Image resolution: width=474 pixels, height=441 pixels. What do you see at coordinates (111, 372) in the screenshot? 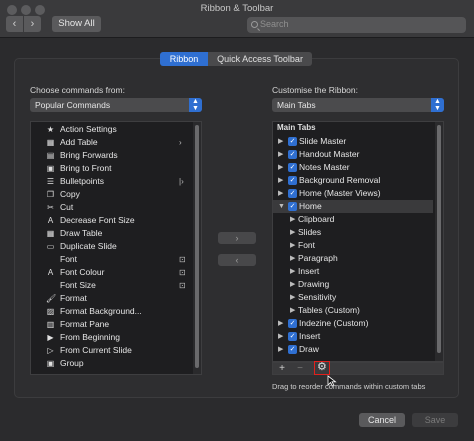
I see `command-item: ▪` at bounding box center [111, 372].